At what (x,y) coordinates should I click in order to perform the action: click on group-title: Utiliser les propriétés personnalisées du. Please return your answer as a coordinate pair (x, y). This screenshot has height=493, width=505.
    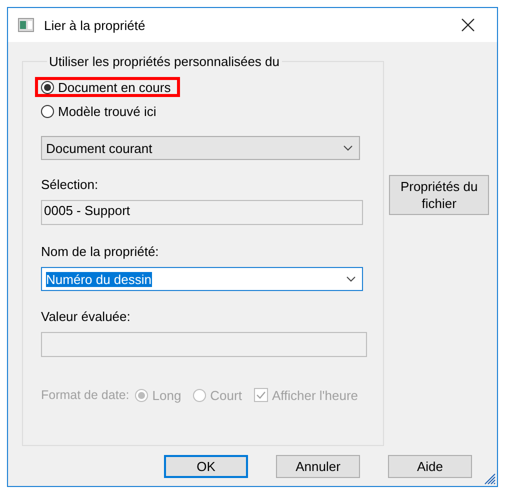
    Looking at the image, I should click on (164, 61).